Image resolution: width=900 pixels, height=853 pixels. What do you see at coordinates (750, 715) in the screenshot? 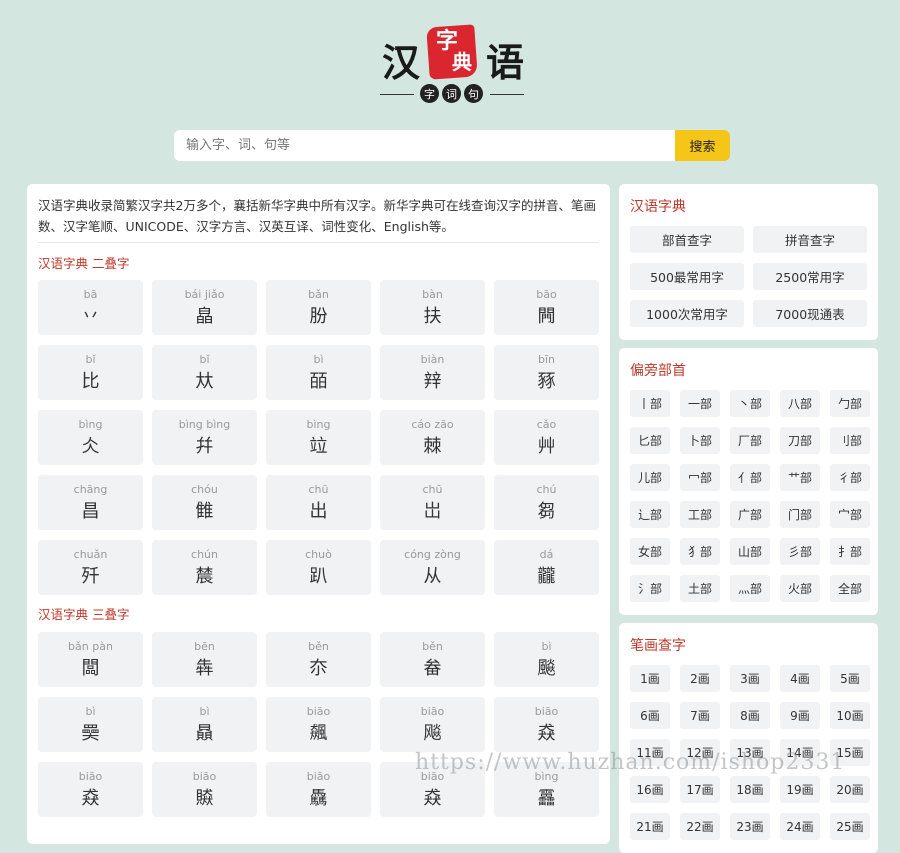
I see `stroke-count-button: 8画` at bounding box center [750, 715].